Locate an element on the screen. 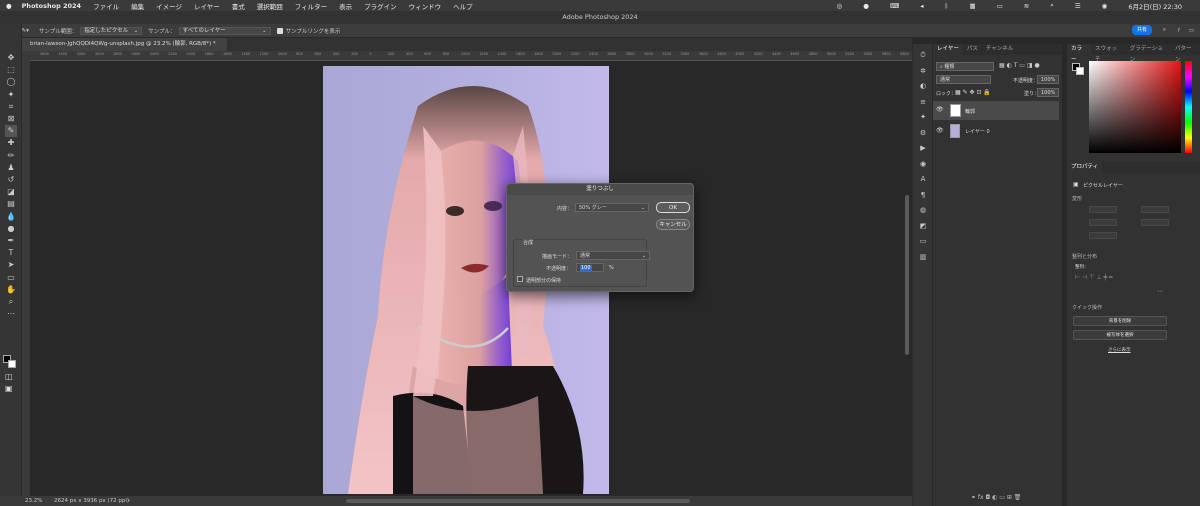  actions-icon: ▶ is located at coordinates (923, 149).